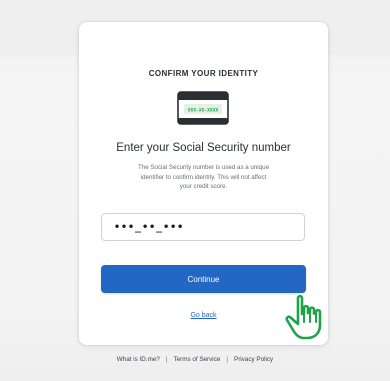  What do you see at coordinates (203, 111) in the screenshot?
I see `ssn-card-placeholder: XXX-XX-XXXX` at bounding box center [203, 111].